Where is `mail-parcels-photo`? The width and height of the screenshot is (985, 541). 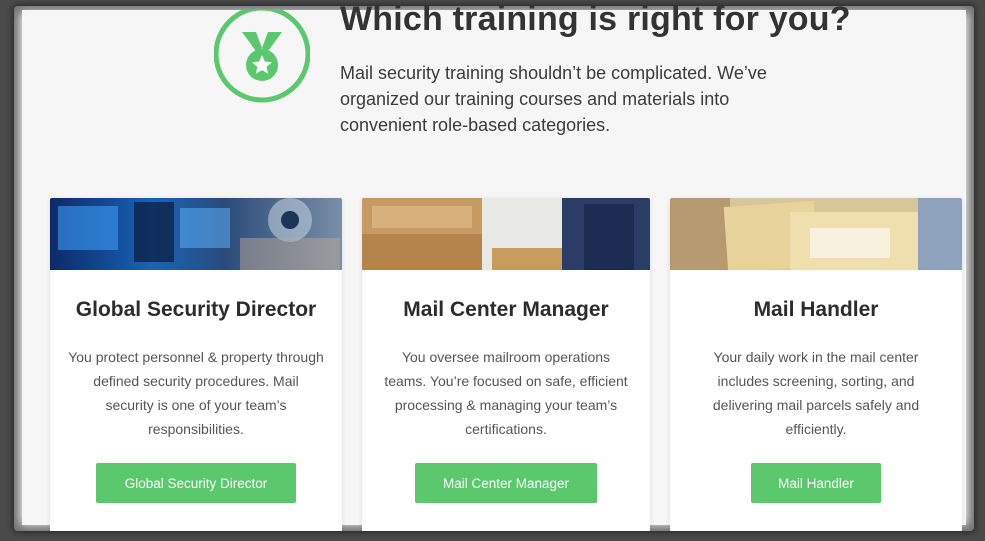 mail-parcels-photo is located at coordinates (816, 234).